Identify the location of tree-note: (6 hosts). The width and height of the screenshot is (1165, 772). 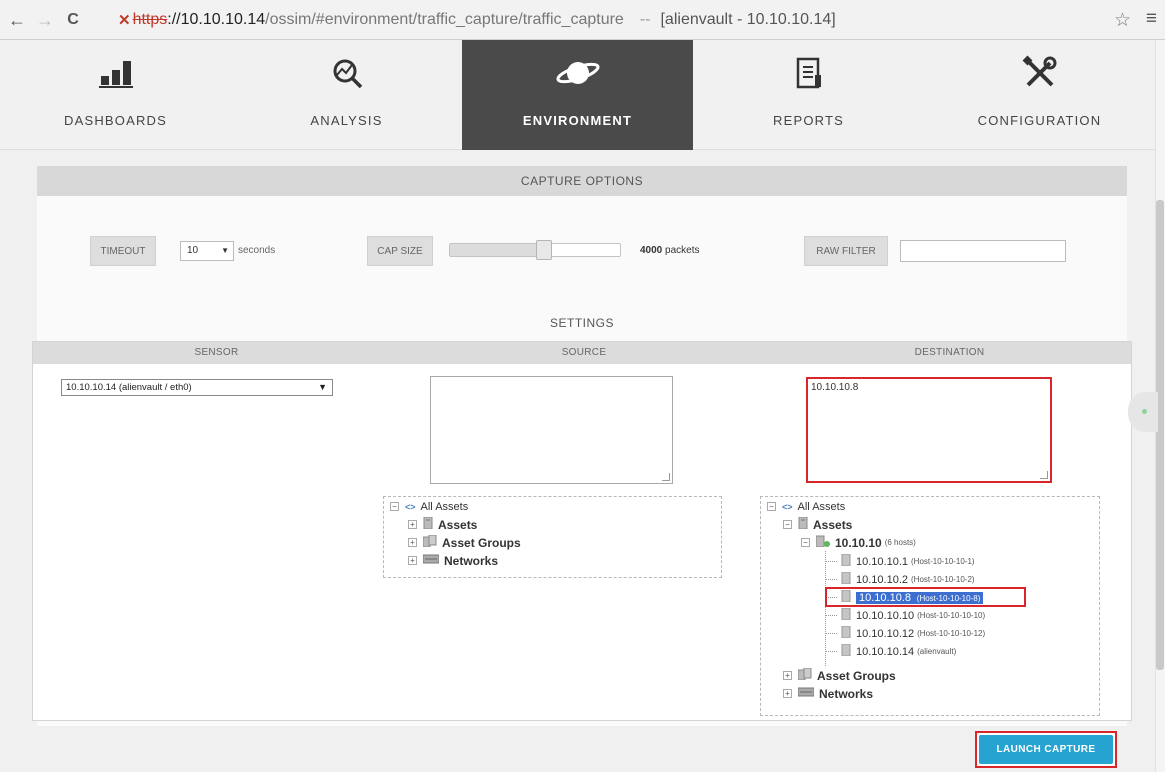
(900, 542).